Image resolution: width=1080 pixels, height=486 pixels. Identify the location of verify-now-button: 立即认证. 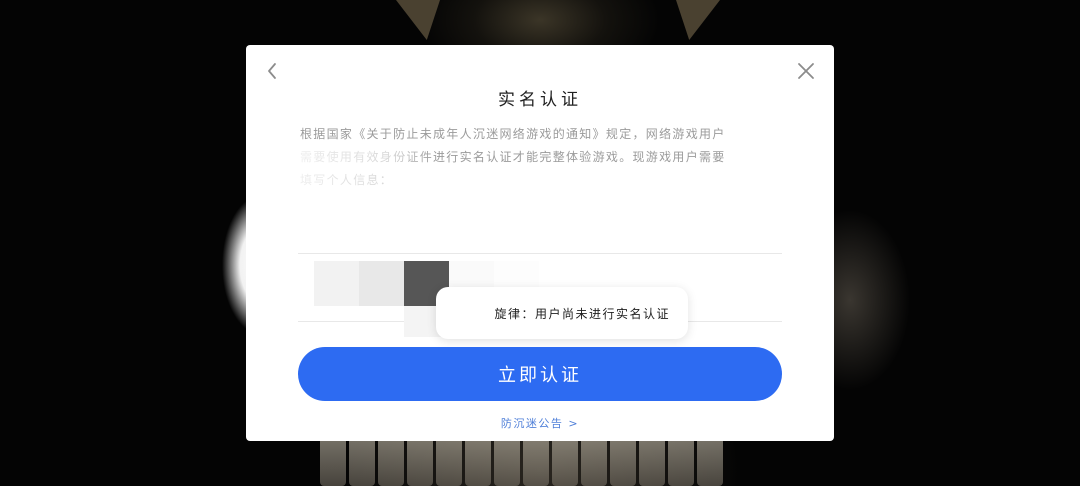
(540, 374).